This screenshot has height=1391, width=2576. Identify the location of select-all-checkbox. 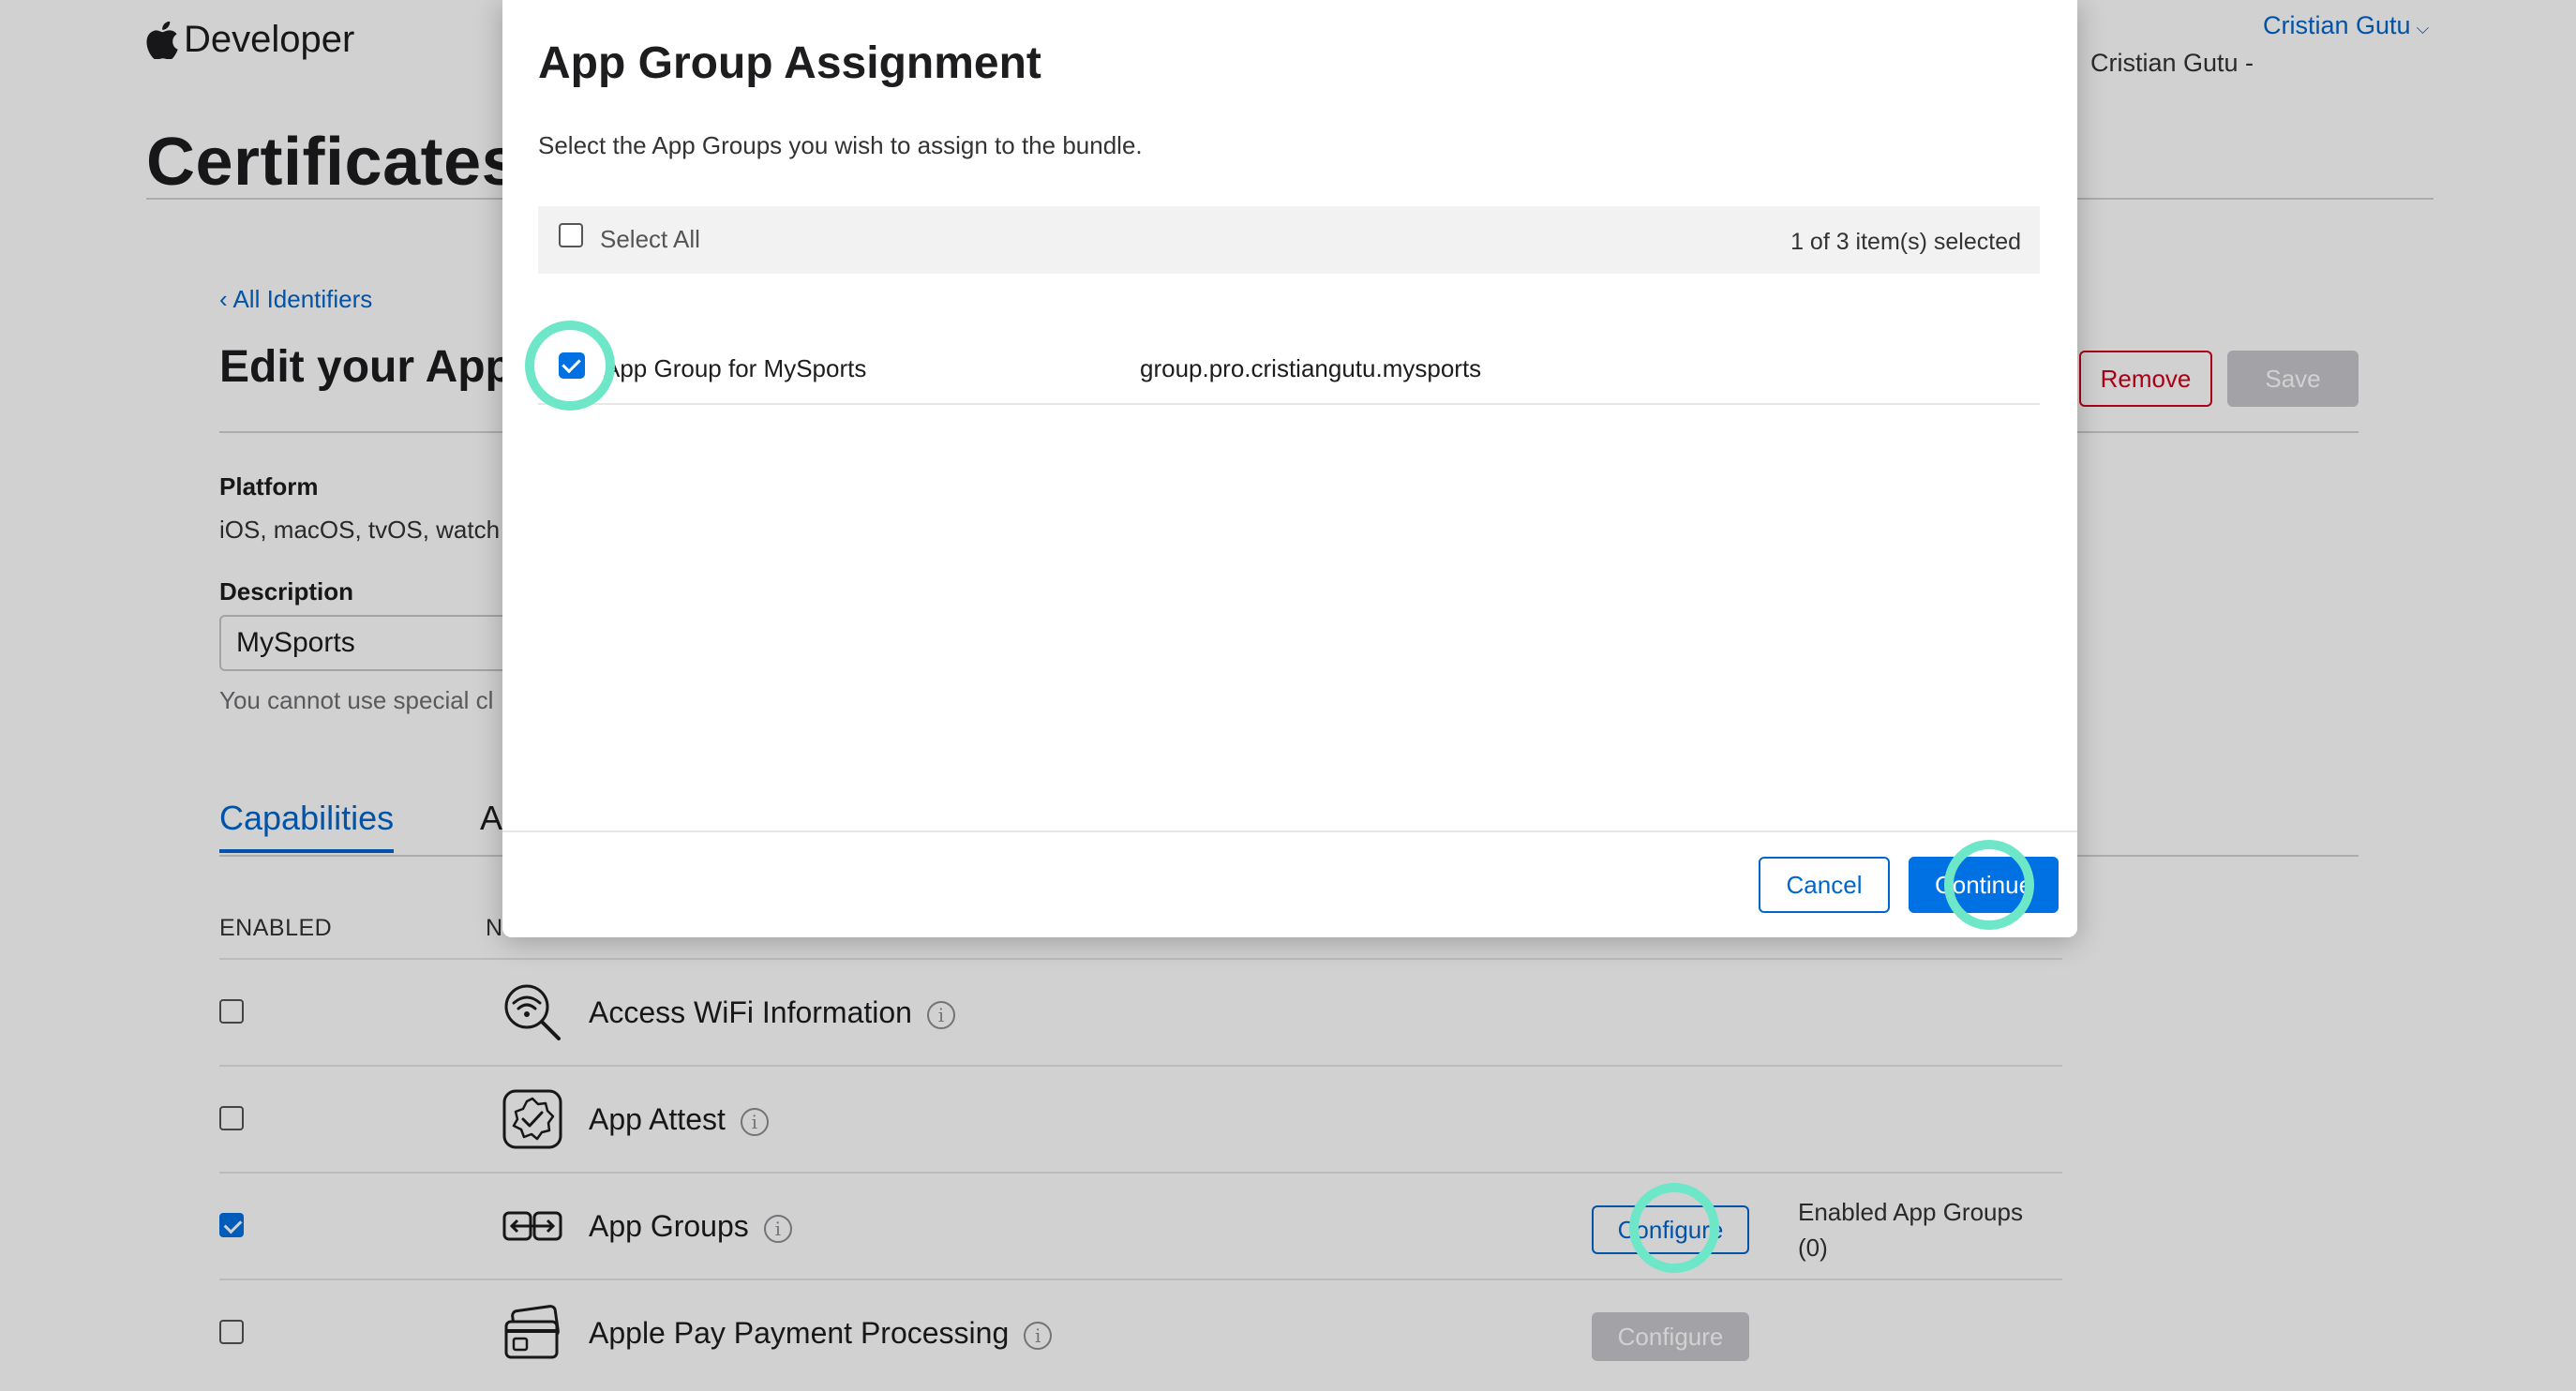
(571, 235).